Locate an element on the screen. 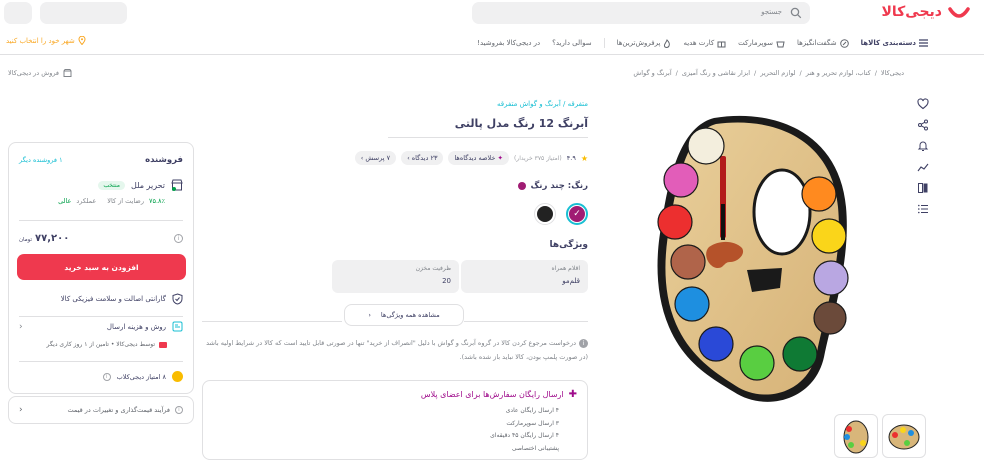 The image size is (984, 460). nav-giftcard: کارت هدیه is located at coordinates (704, 43).